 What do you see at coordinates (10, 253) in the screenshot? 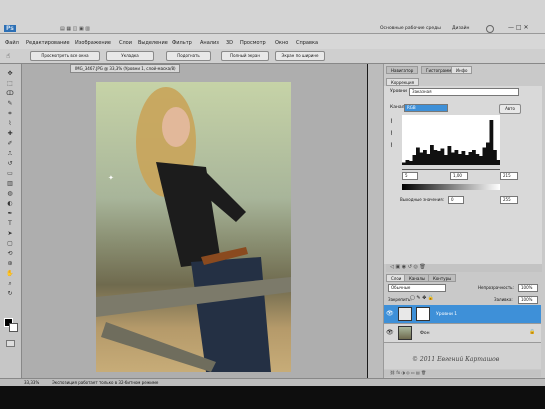
I see `3d-rotate-icon: ⟲` at bounding box center [10, 253].